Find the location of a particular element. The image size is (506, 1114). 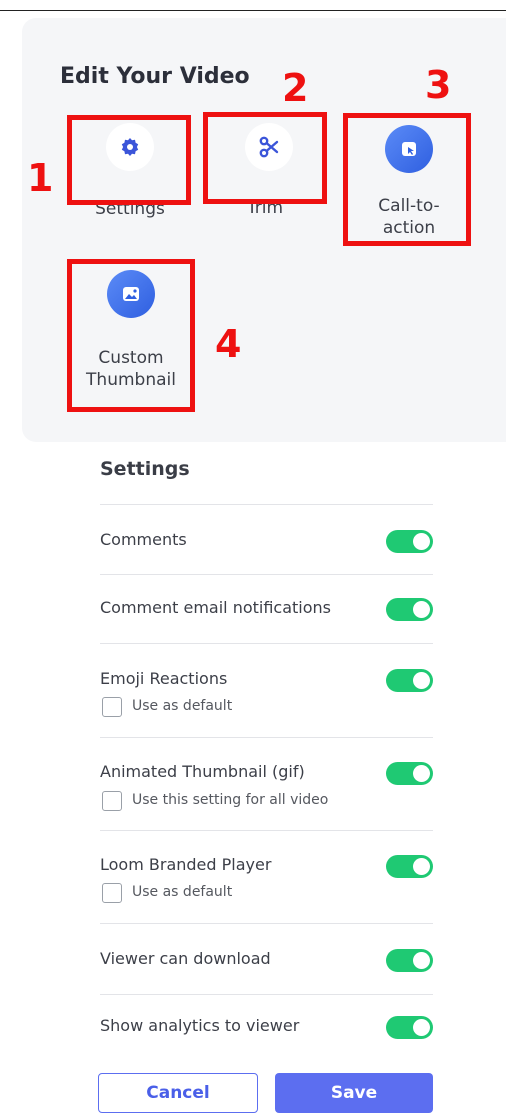

setting-row-viewer-download: Viewer can download is located at coordinates (266, 961).